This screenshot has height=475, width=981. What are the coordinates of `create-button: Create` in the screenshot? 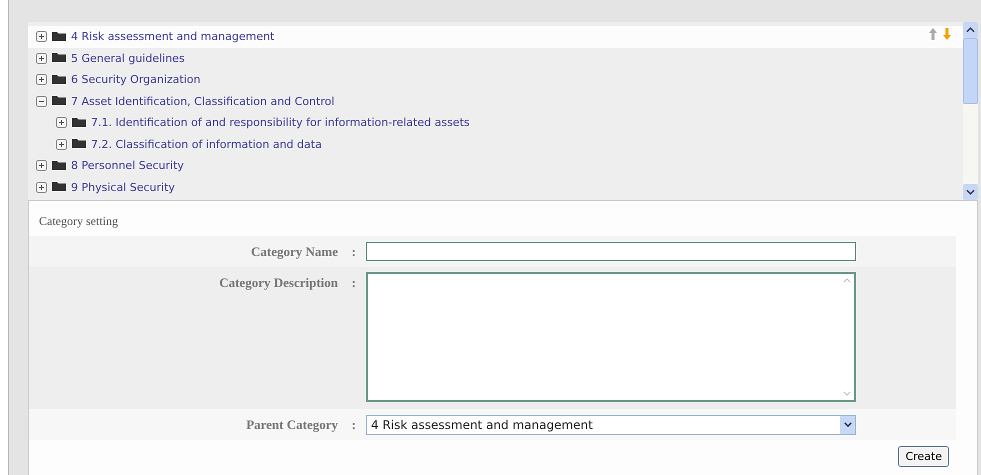 It's located at (923, 456).